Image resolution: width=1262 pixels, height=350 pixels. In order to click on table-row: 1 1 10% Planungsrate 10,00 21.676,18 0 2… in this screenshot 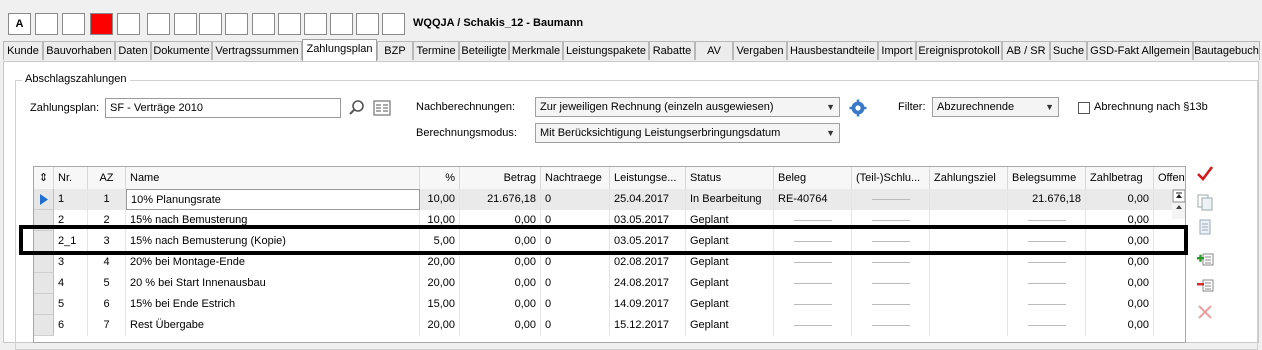, I will do `click(609, 199)`.